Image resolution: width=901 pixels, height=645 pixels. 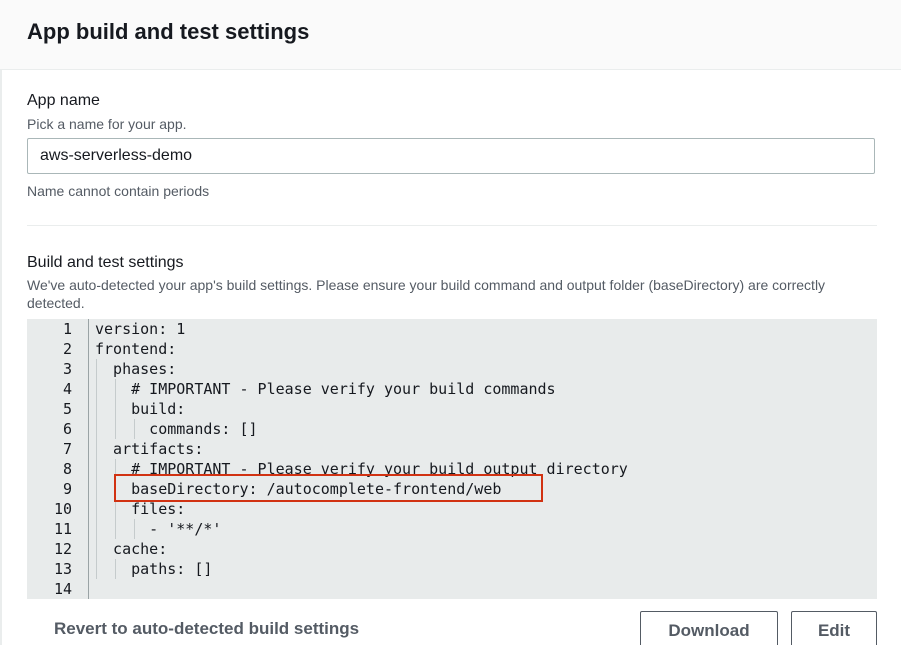 I want to click on app-name-constraint: Name cannot contain periods, so click(x=118, y=191).